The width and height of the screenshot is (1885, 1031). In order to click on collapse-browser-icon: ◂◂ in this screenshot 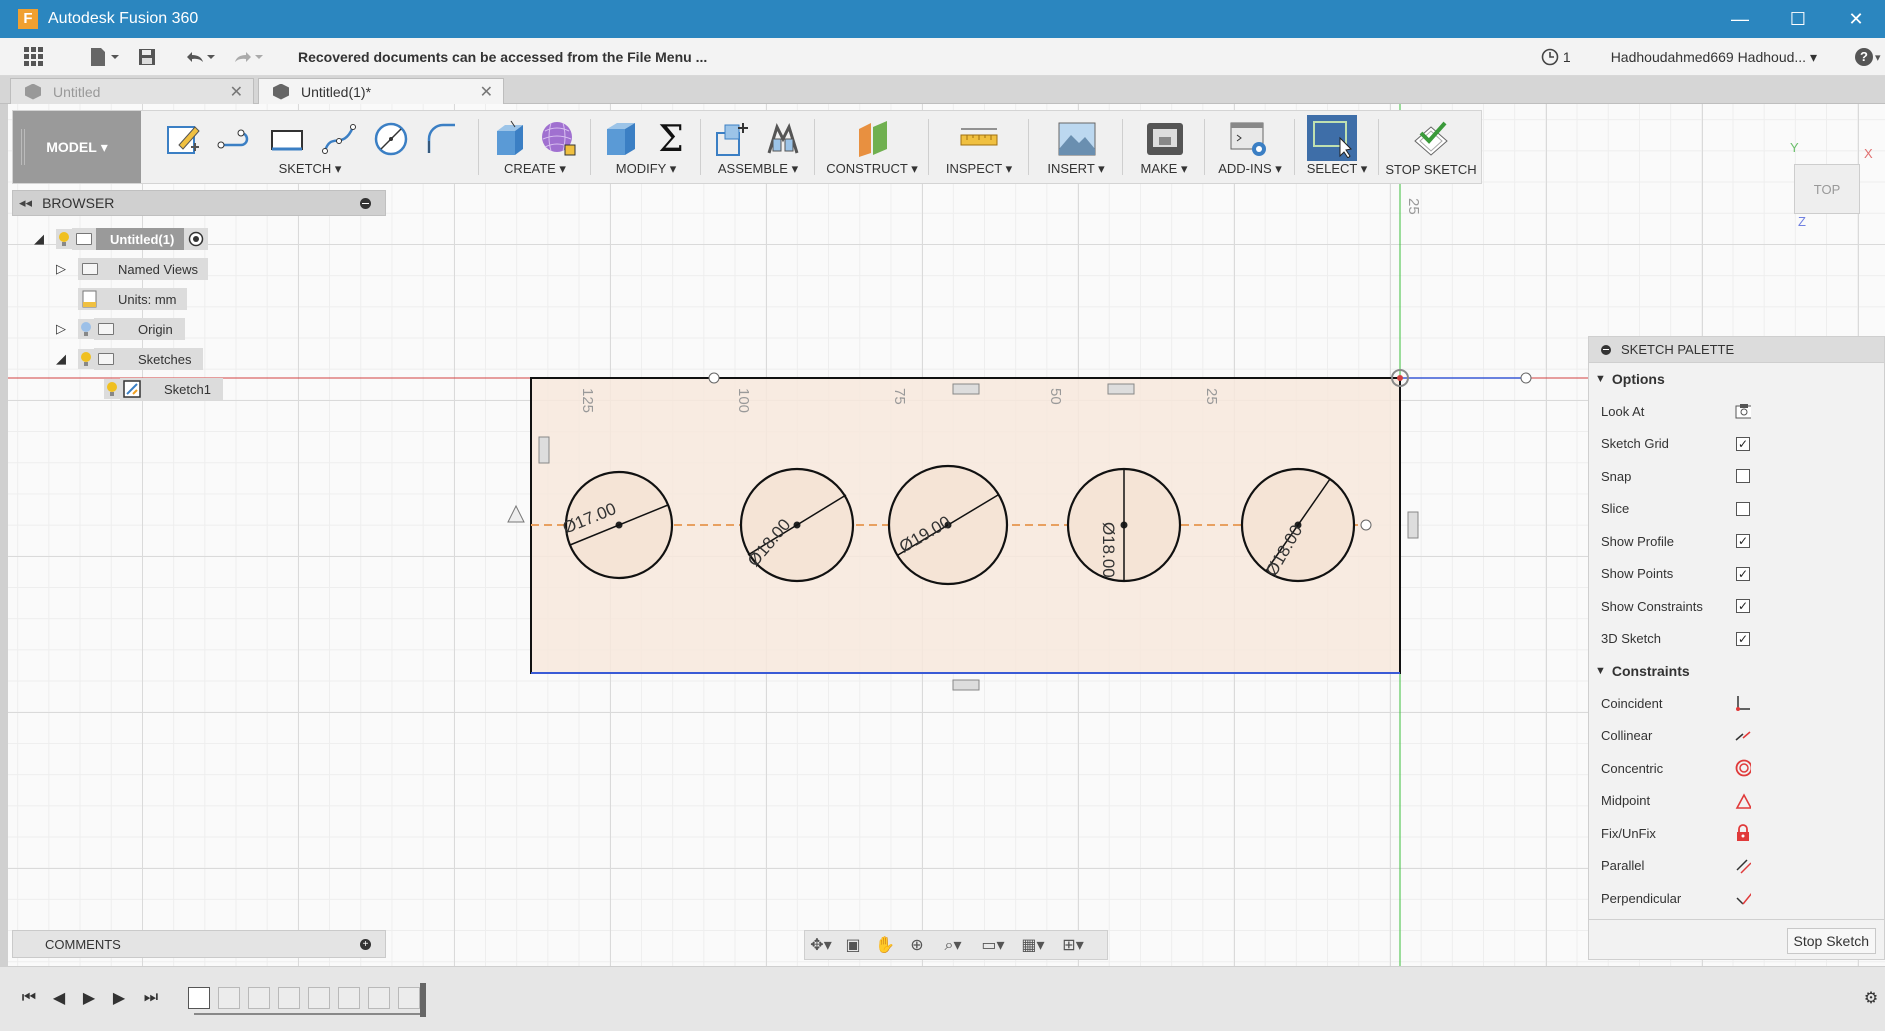, I will do `click(25, 203)`.